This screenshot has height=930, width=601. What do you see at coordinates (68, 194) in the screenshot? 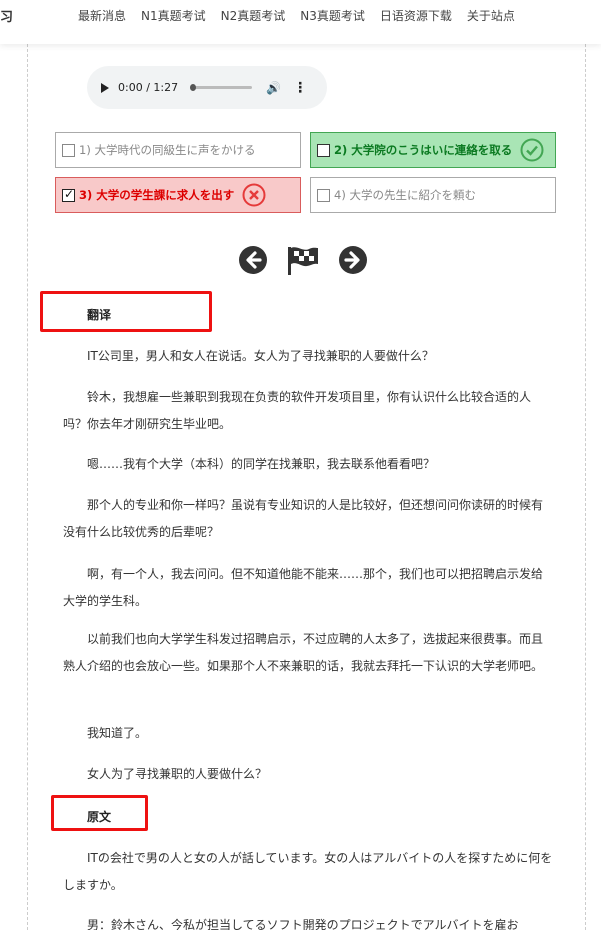
I see `option-3-checkbox` at bounding box center [68, 194].